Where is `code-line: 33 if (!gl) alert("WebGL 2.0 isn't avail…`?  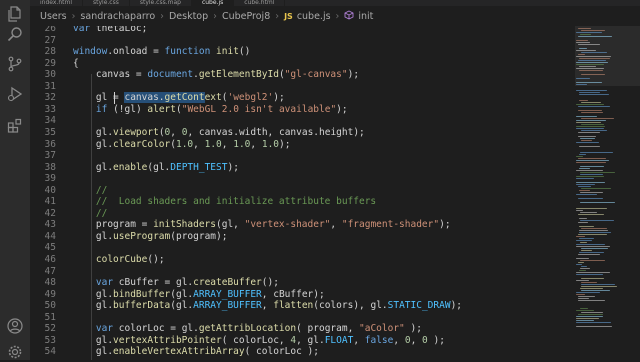
code-line: 33 if (!gl) alert("WebGL 2.0 isn't avail… is located at coordinates (302, 110).